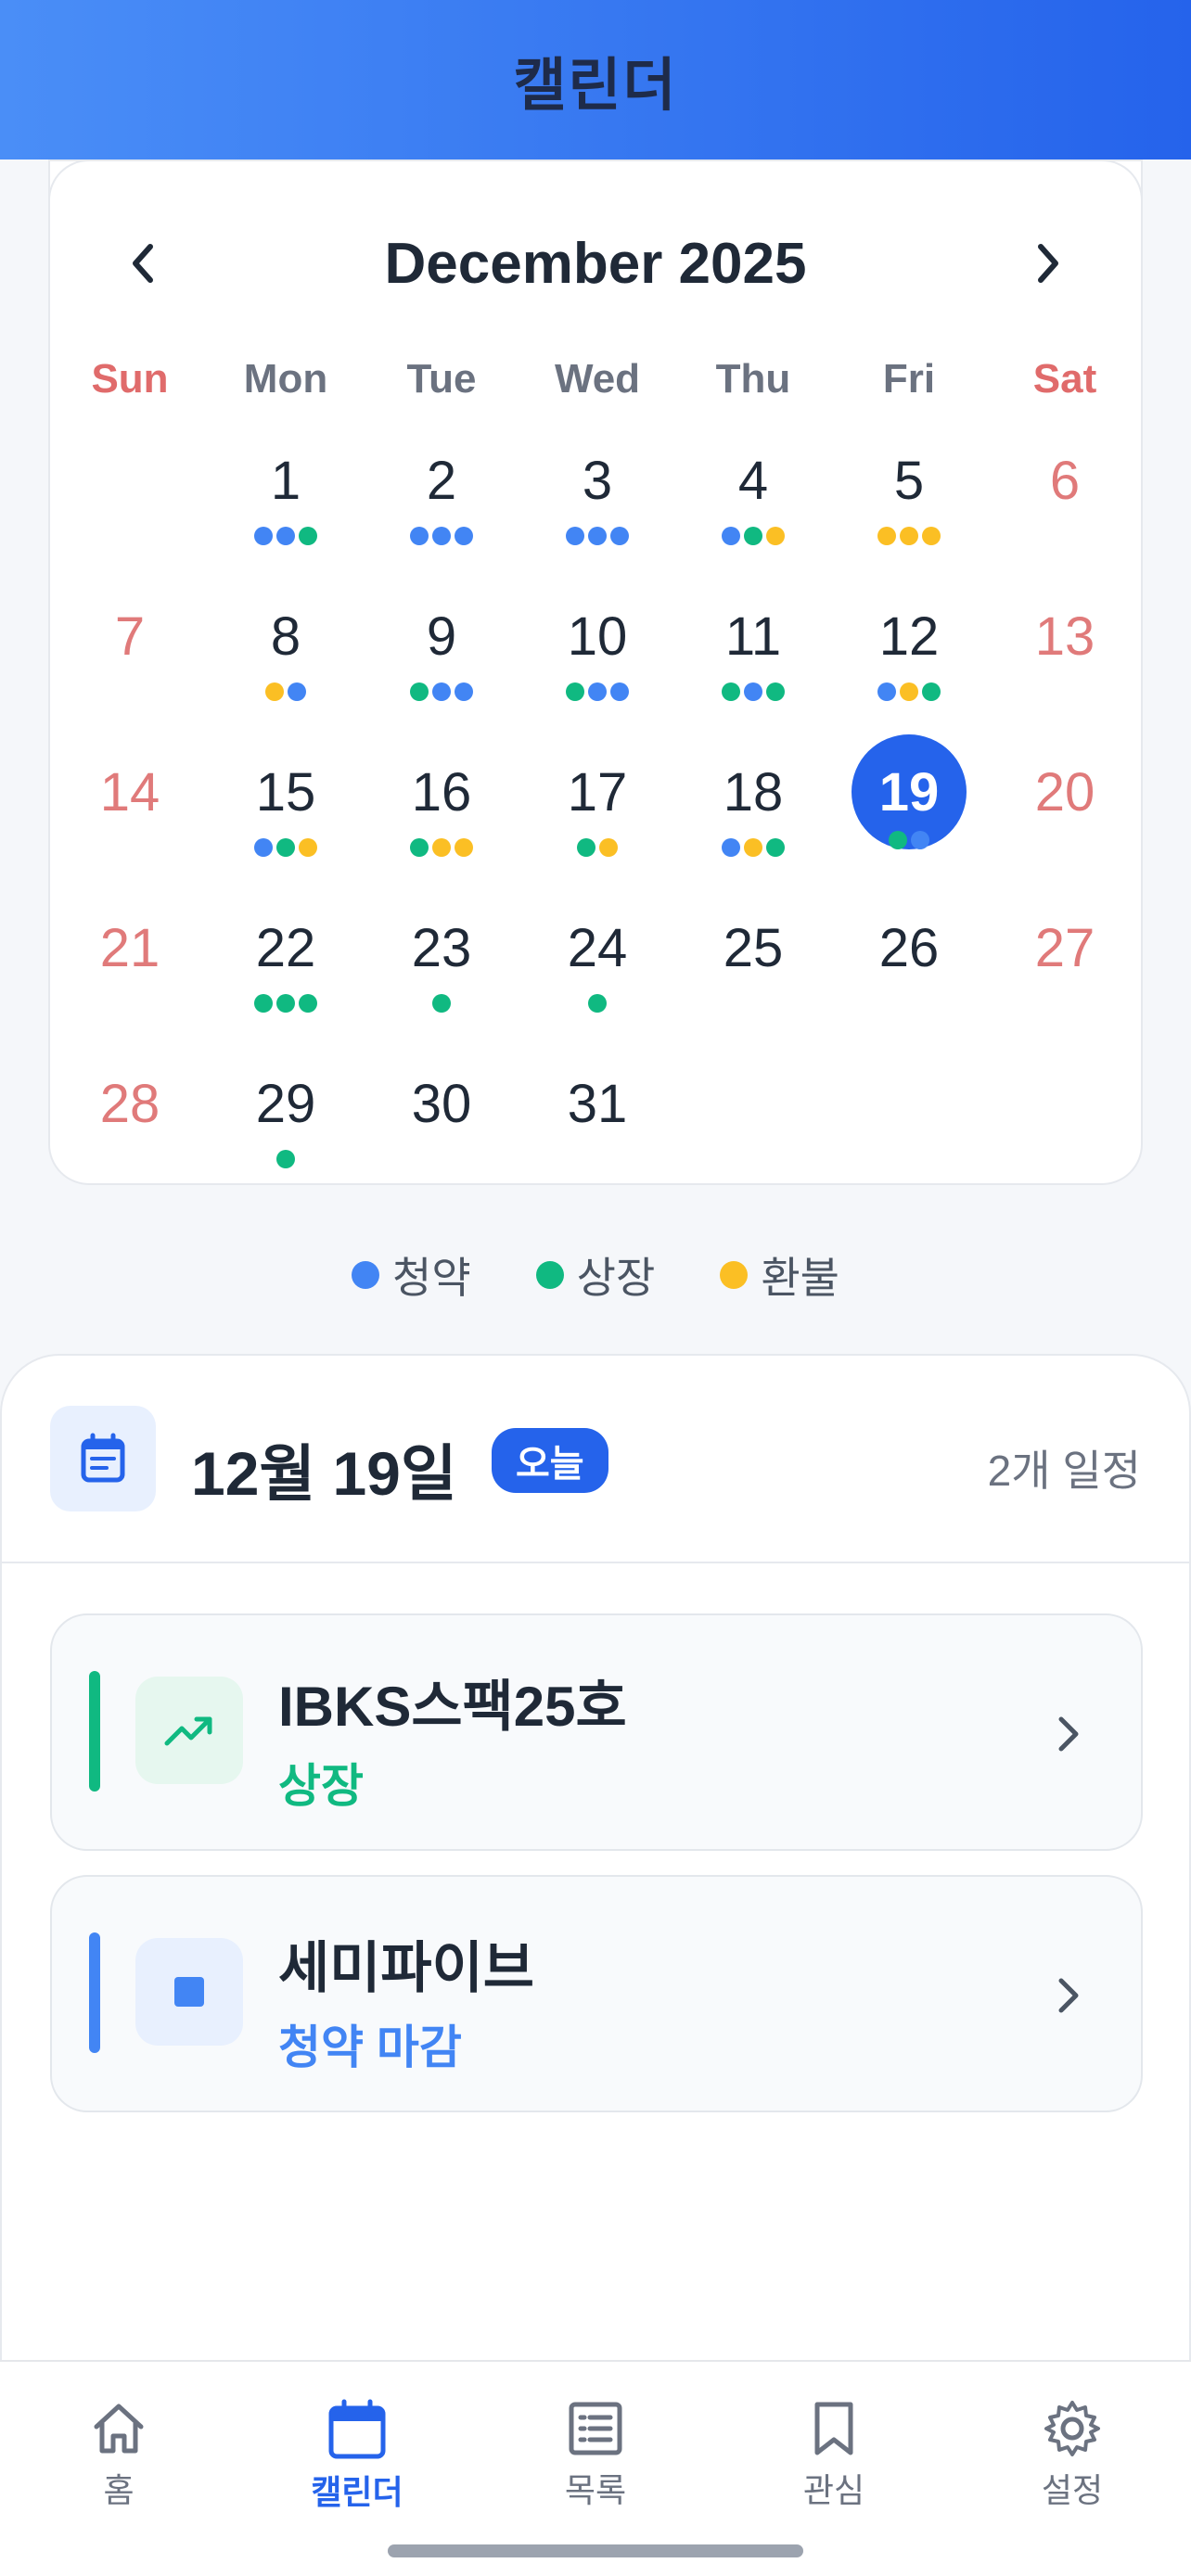 The height and width of the screenshot is (2576, 1191). I want to click on calendar-day: 28, so click(130, 1113).